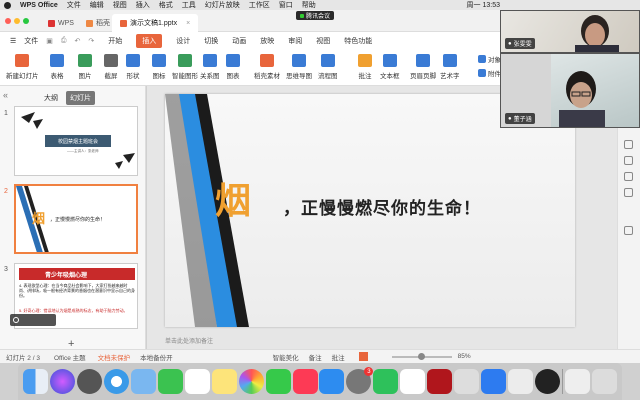 The width and height of the screenshot is (640, 400). Describe the element at coordinates (305, 381) in the screenshot. I see `music-icon` at that location.